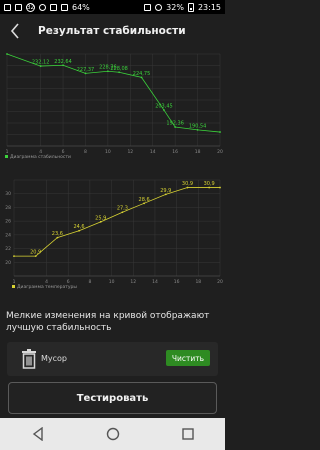 The image size is (320, 450). I want to click on data-label: 228,08, so click(119, 69).